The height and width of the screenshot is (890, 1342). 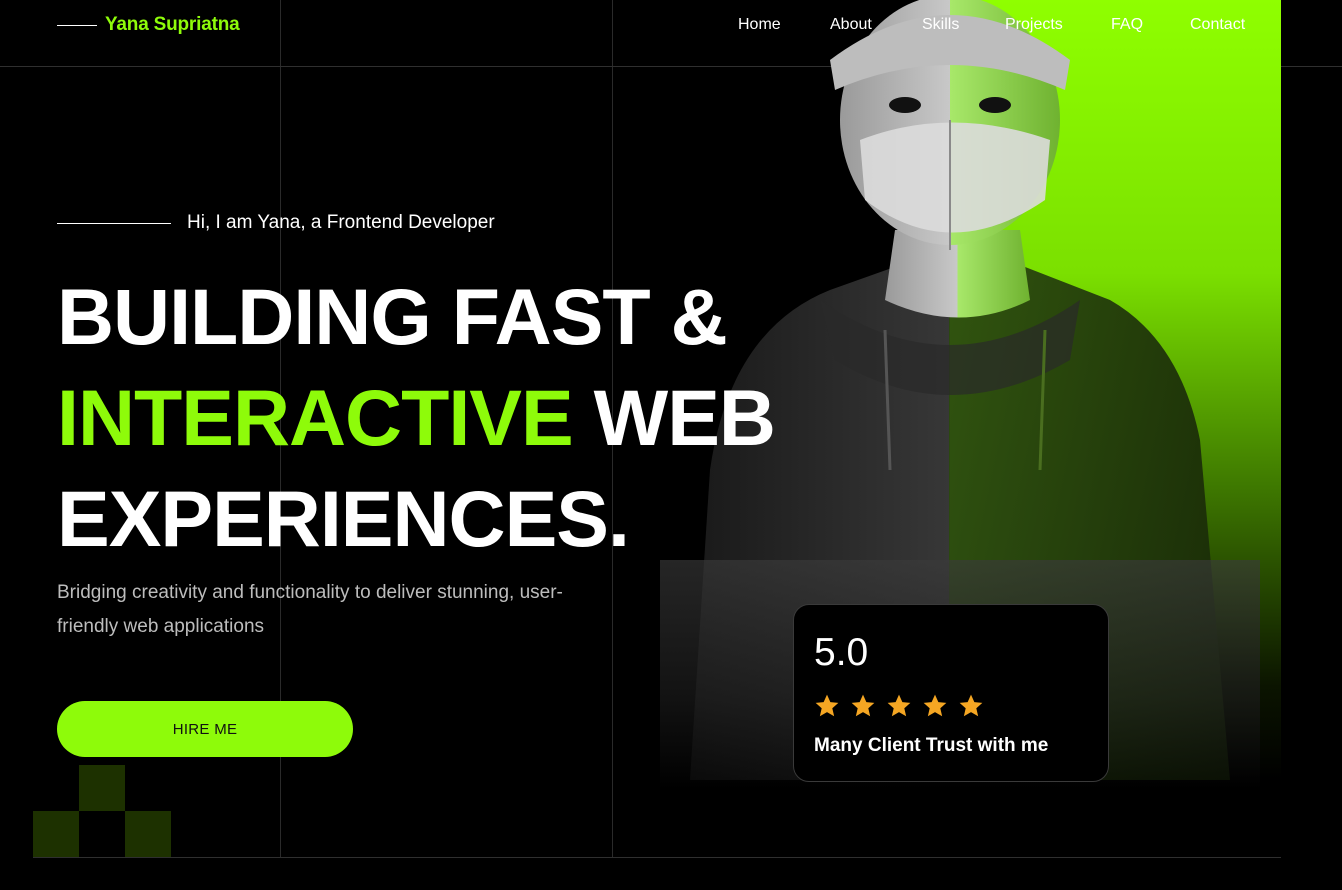 I want to click on headline-line-1: BUILDING FAST &, so click(x=392, y=316).